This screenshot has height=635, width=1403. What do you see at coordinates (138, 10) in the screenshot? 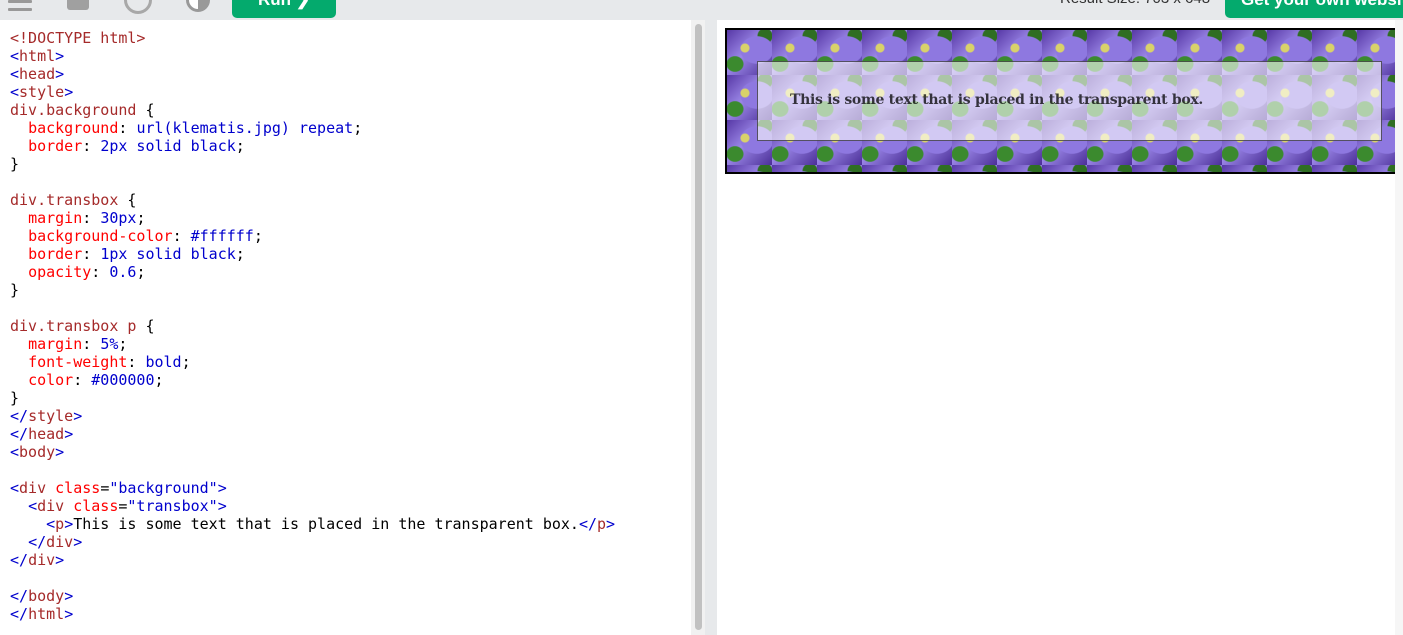
I see `rotate-icon` at bounding box center [138, 10].